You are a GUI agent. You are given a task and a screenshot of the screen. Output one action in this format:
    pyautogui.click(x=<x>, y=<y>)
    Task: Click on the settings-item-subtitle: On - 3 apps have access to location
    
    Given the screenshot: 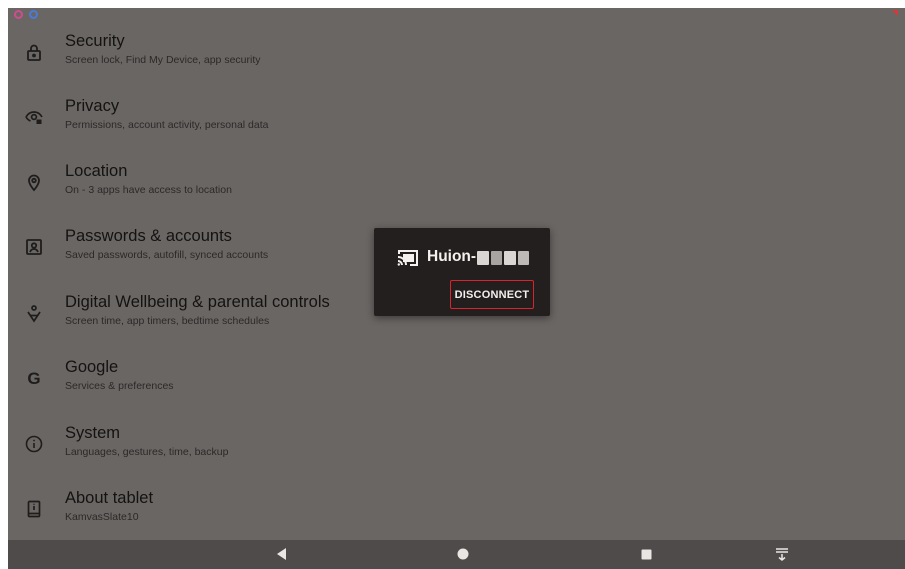 What is the action you would take?
    pyautogui.click(x=148, y=190)
    